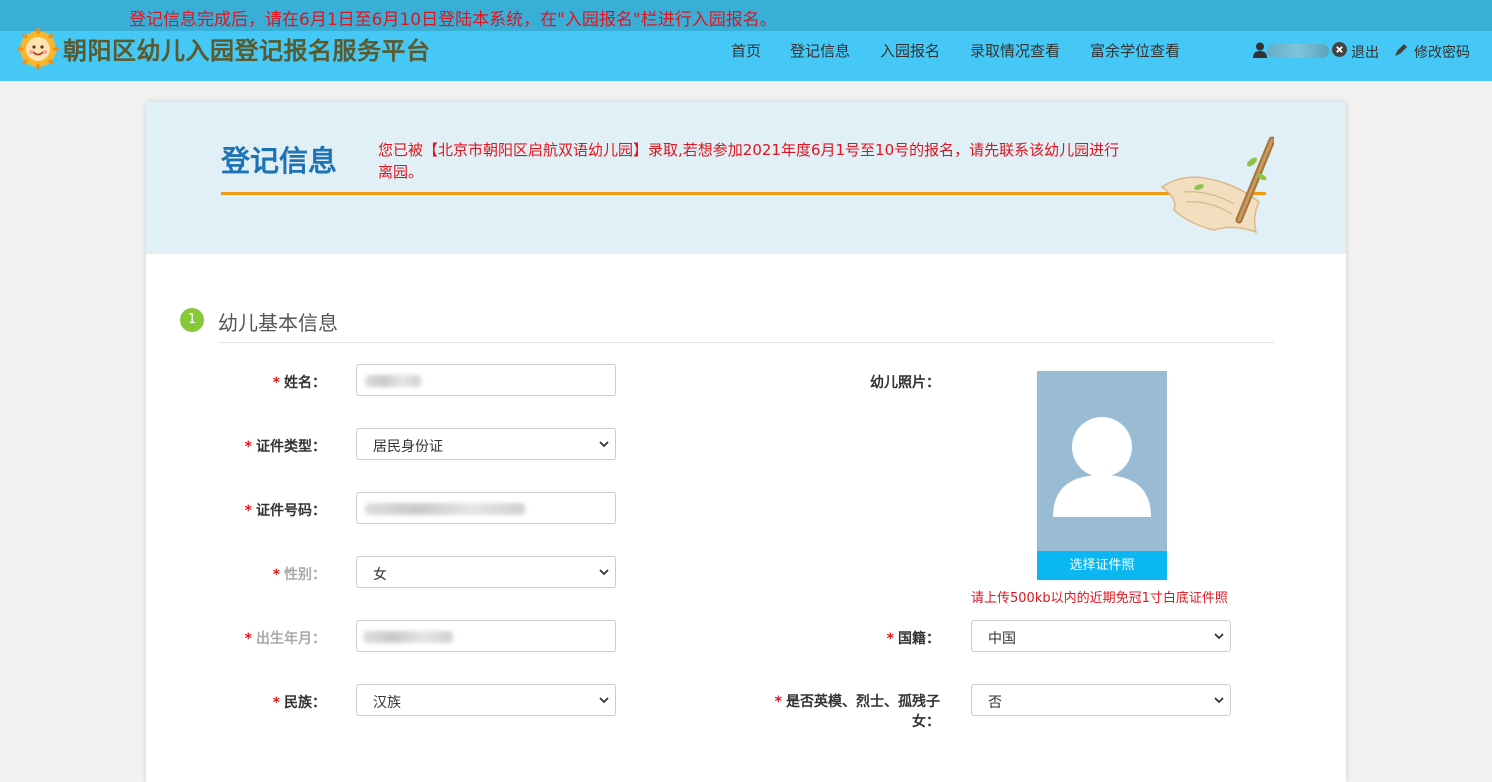  I want to click on nationality-label: * 国籍：, so click(900, 638).